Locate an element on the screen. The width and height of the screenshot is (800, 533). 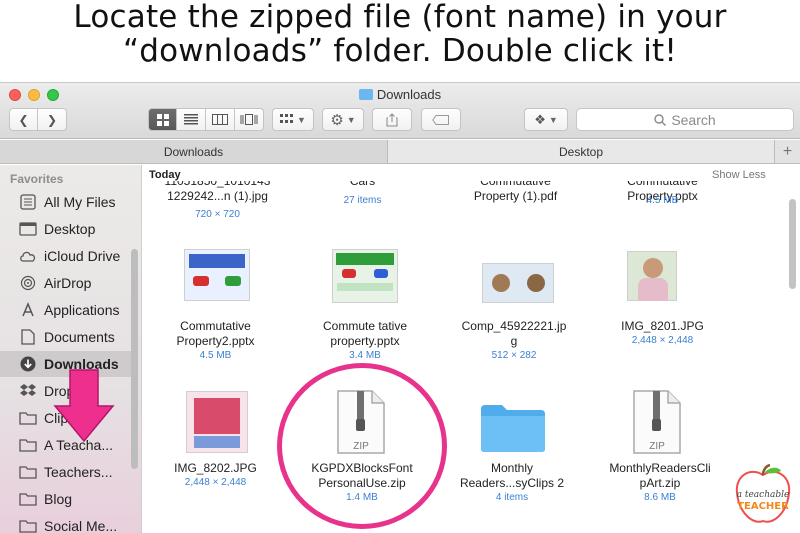
pointer-arrow-icon is located at coordinates (84, 406).